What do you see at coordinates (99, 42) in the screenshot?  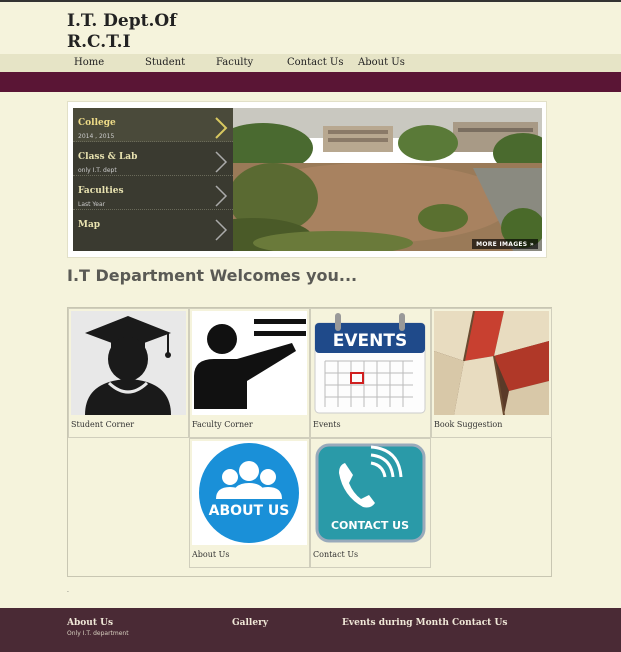 I see `site-title-line2: R.C.T.I` at bounding box center [99, 42].